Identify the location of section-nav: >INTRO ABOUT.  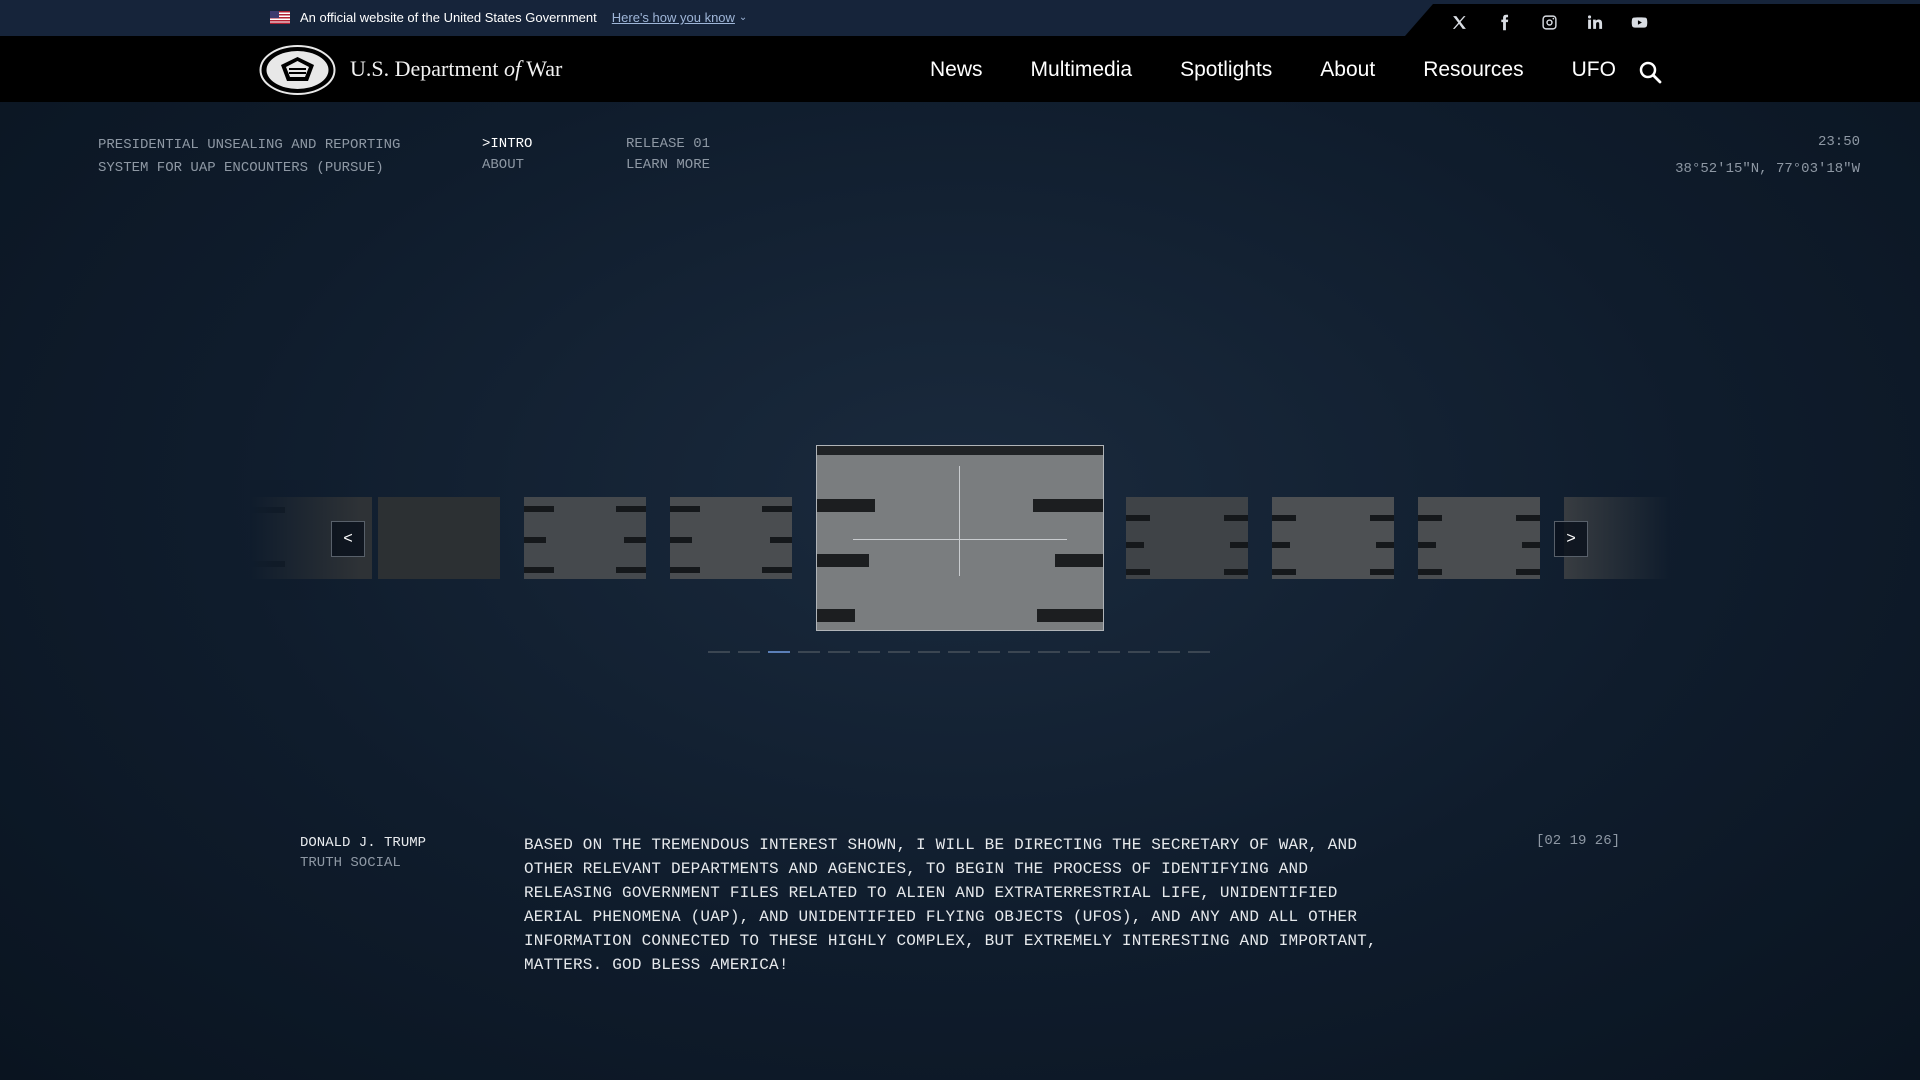
(507, 155).